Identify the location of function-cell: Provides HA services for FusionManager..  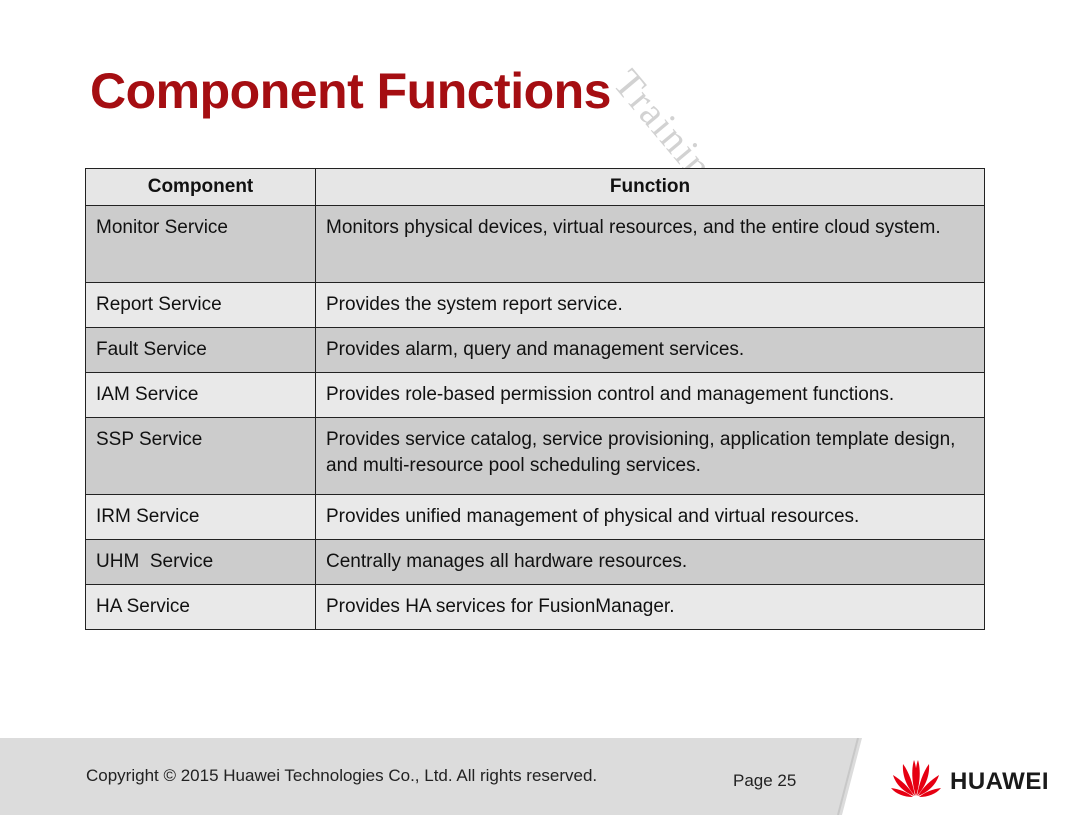
(650, 607).